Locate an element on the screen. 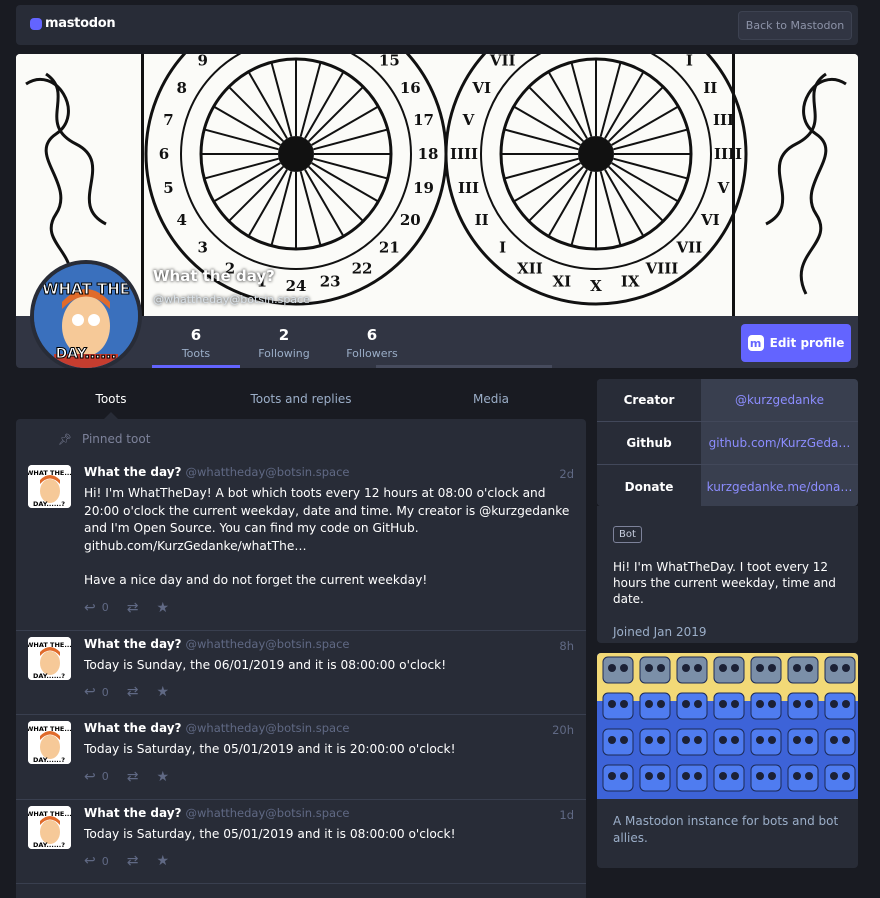 The width and height of the screenshot is (880, 898). pin-icon: 📌︎ is located at coordinates (65, 439).